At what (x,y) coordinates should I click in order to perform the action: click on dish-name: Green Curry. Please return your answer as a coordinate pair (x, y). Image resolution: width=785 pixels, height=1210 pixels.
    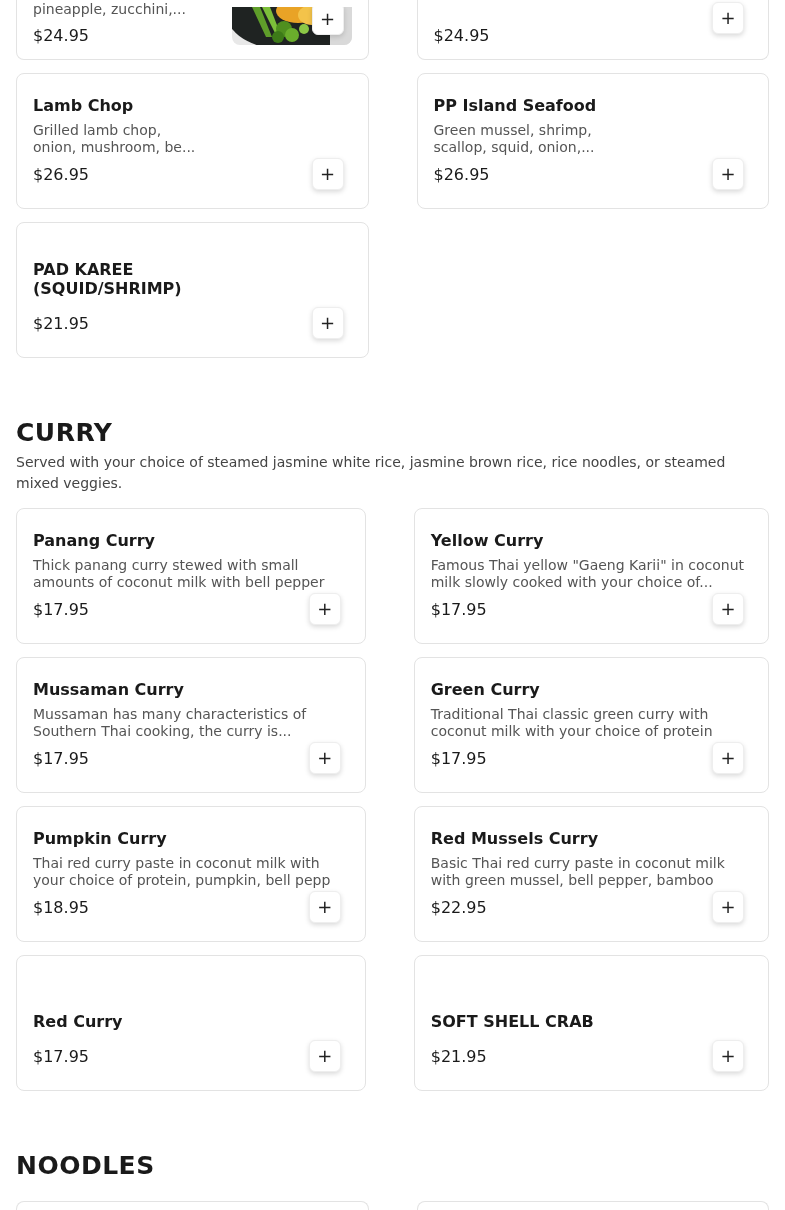
    Looking at the image, I should click on (485, 689).